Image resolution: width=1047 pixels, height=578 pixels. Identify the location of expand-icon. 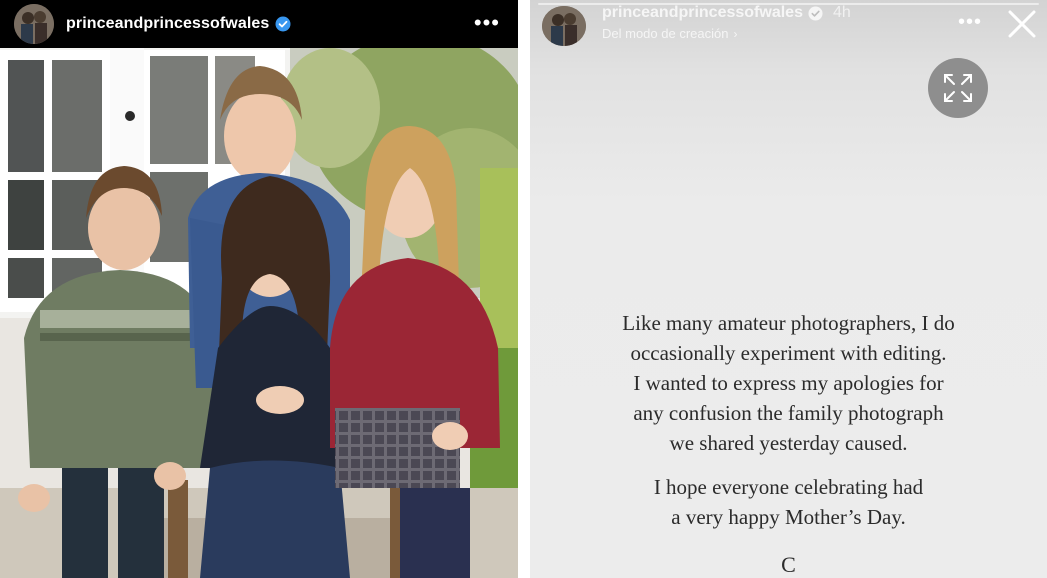
(958, 88).